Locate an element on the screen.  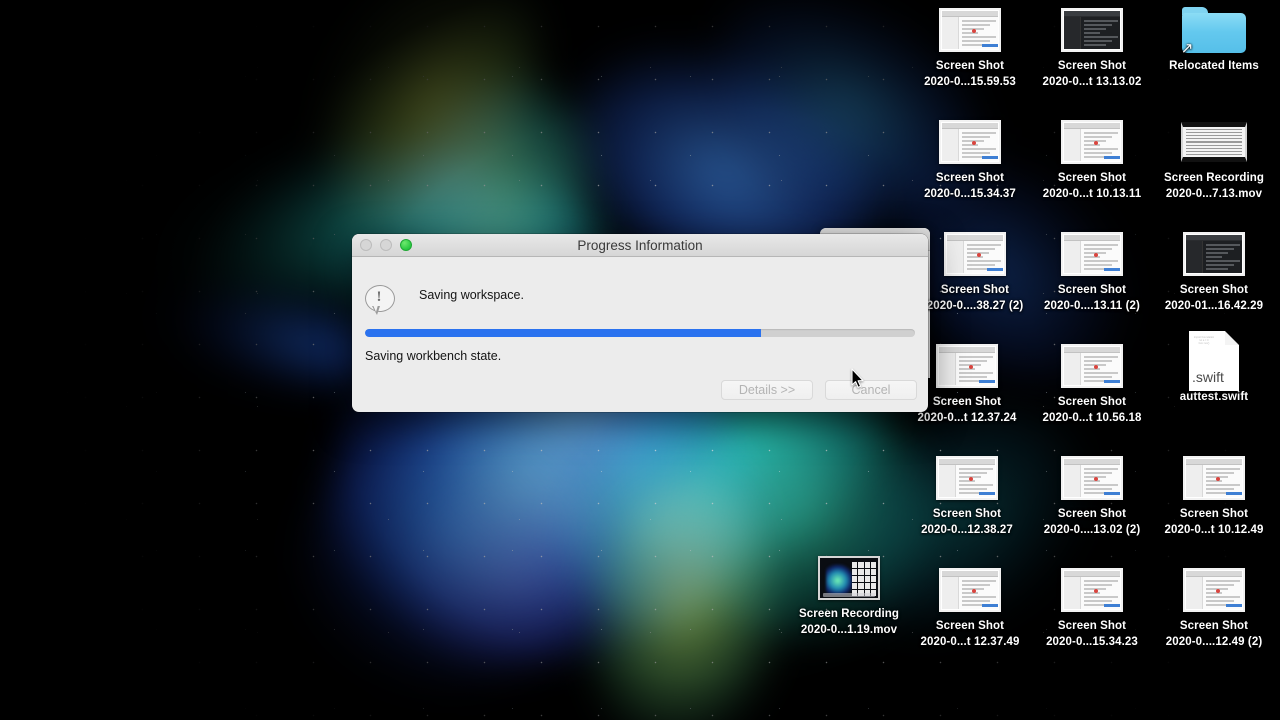
desktop-icon-label-line2: 2020-0...t 13.13.02 is located at coordinates (1092, 81).